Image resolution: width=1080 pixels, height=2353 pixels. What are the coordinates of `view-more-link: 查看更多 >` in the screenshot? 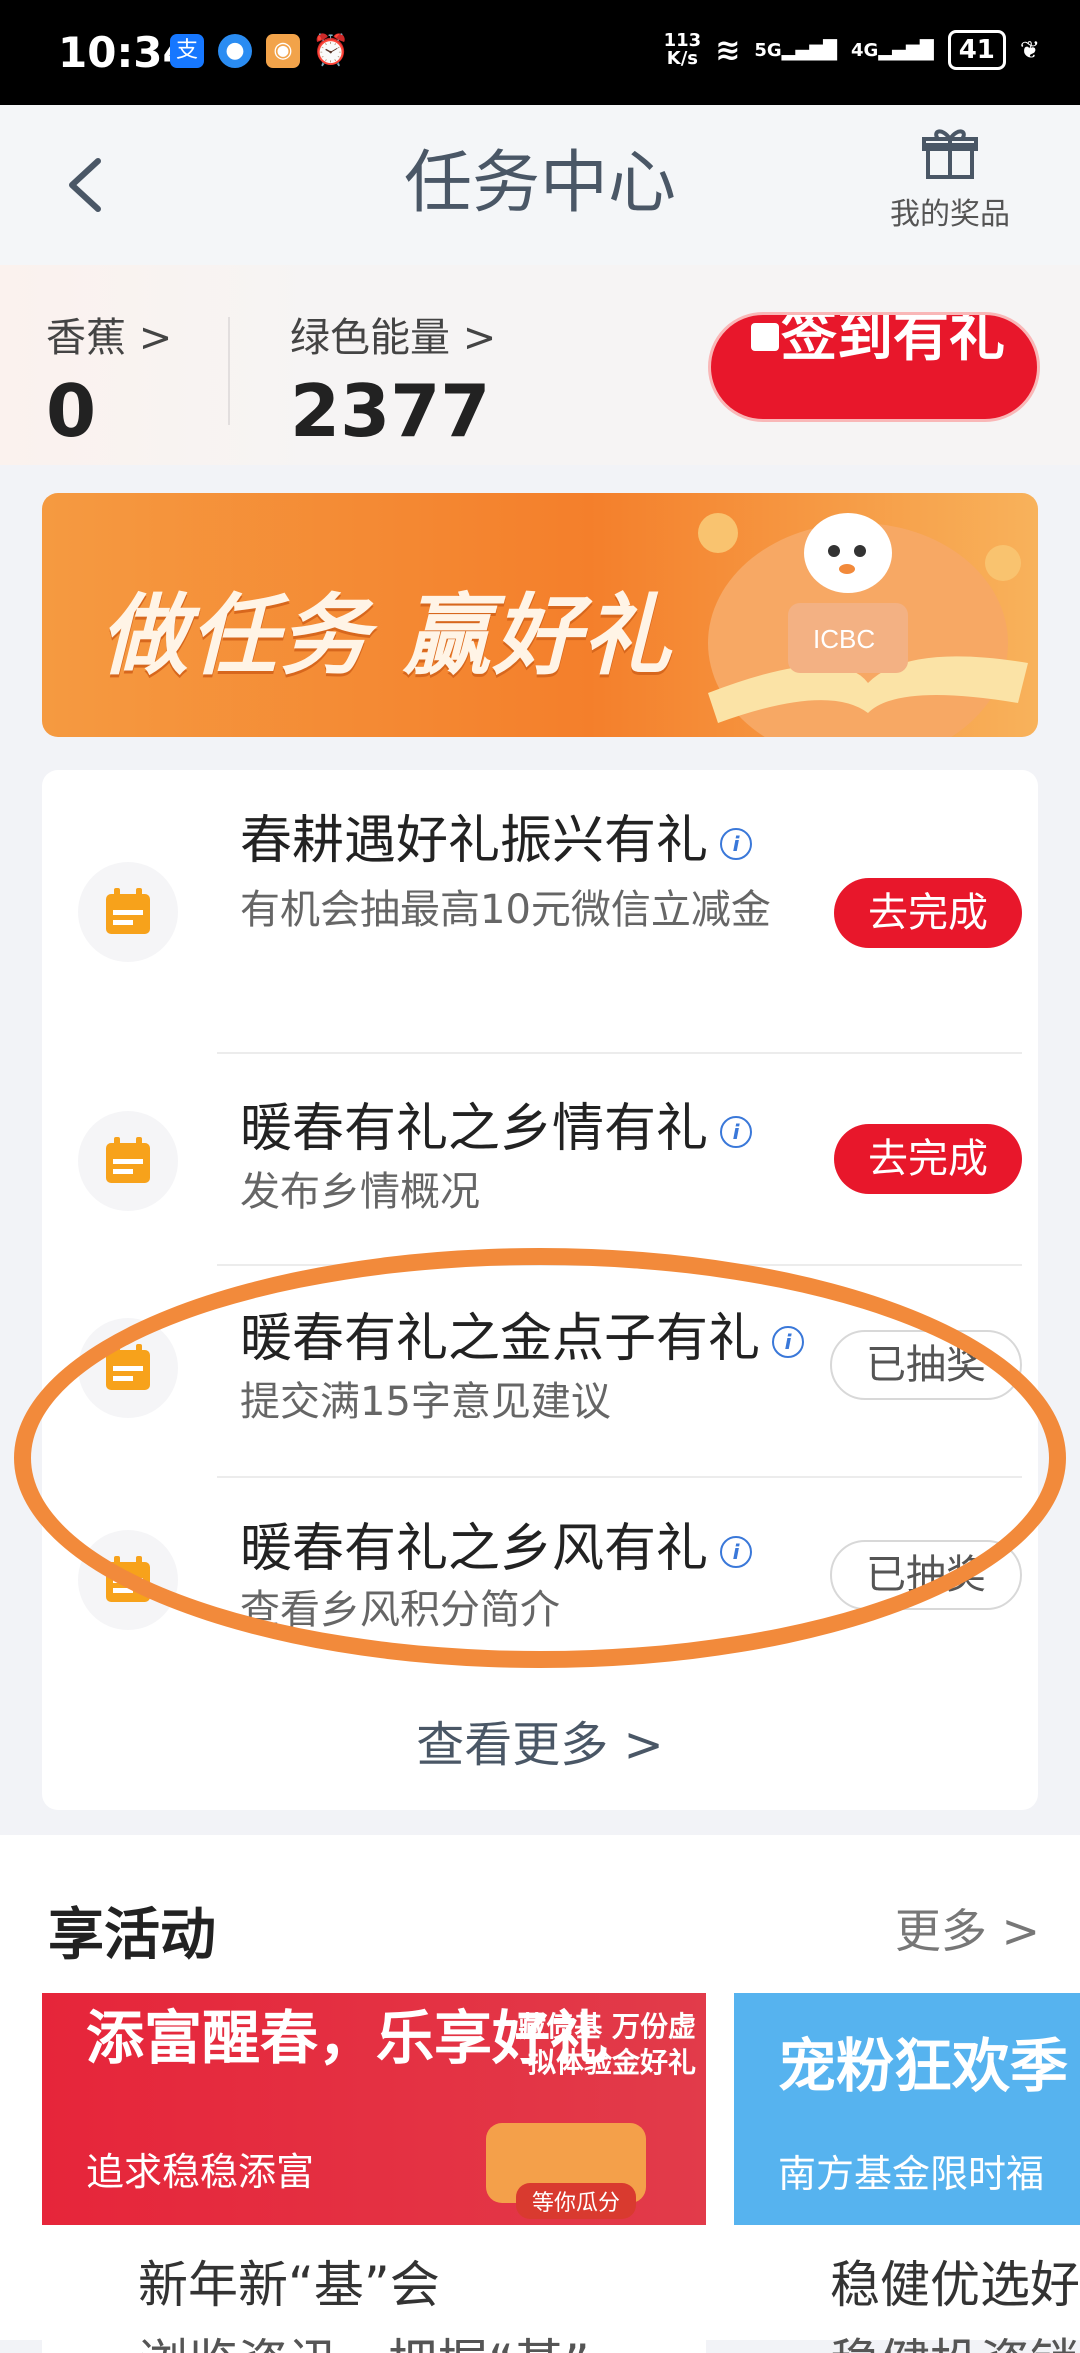 It's located at (540, 1740).